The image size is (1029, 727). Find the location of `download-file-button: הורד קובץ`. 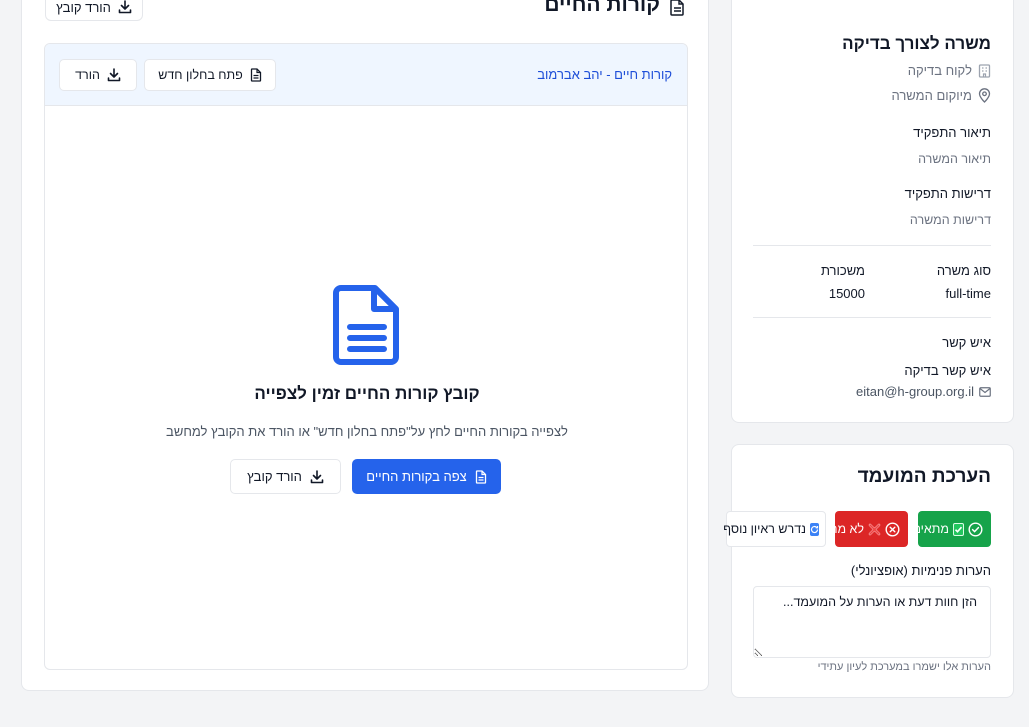

download-file-button: הורד קובץ is located at coordinates (285, 476).